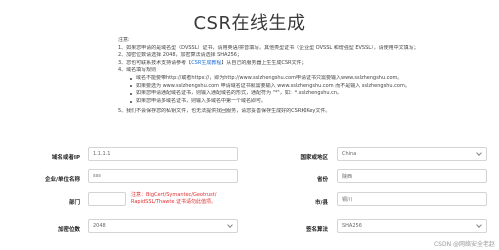 The width and height of the screenshot is (499, 250). Describe the element at coordinates (163, 176) in the screenshot. I see `org-input: sss` at that location.